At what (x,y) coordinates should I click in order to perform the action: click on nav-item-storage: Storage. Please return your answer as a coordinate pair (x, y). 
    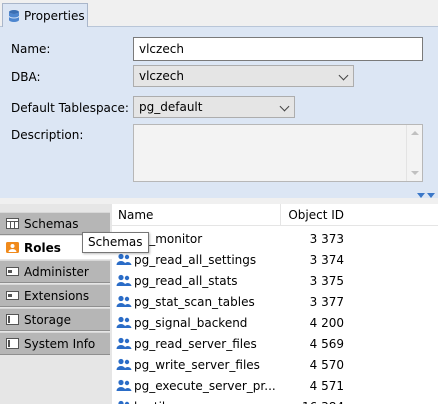
    Looking at the image, I should click on (55, 319).